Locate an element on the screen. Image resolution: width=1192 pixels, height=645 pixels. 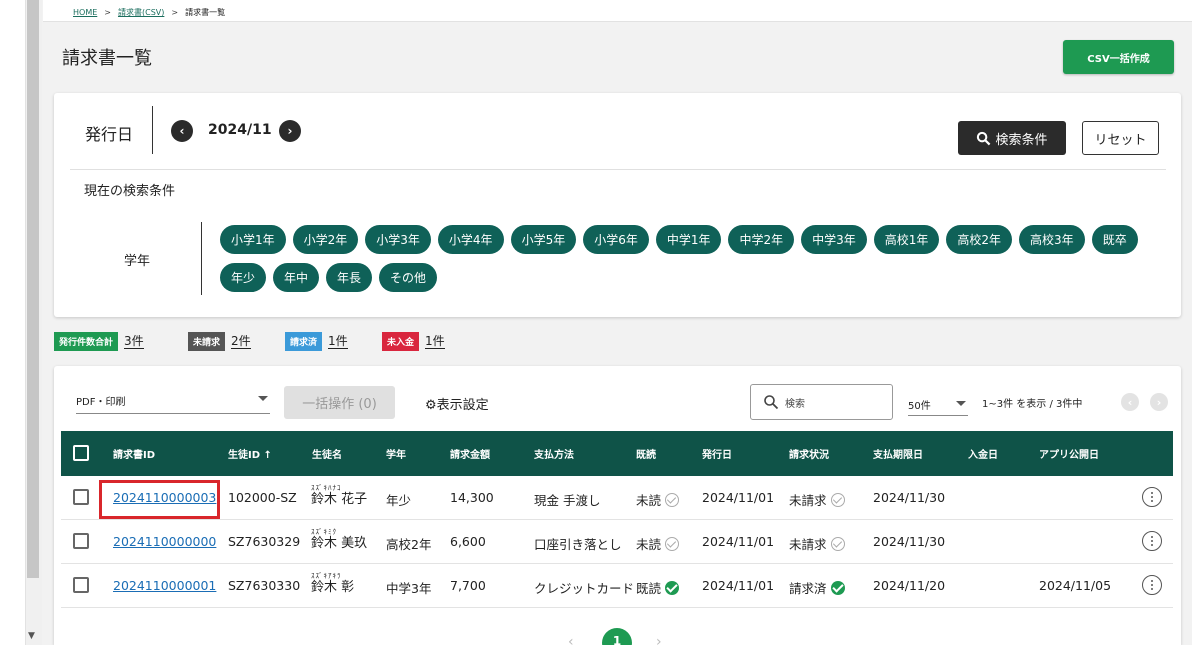
pdf-print-select: PDF・印刷 is located at coordinates (173, 401).